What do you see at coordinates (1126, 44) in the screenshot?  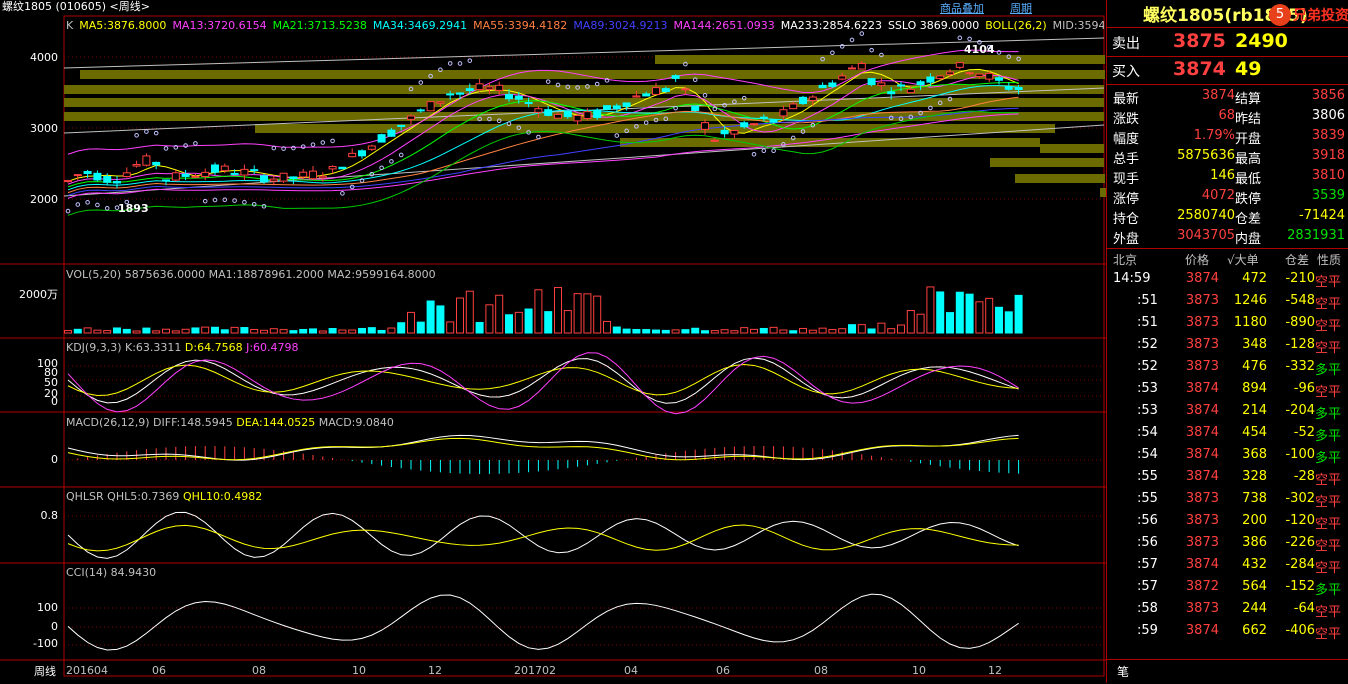 I see `sell-label: 卖出` at bounding box center [1126, 44].